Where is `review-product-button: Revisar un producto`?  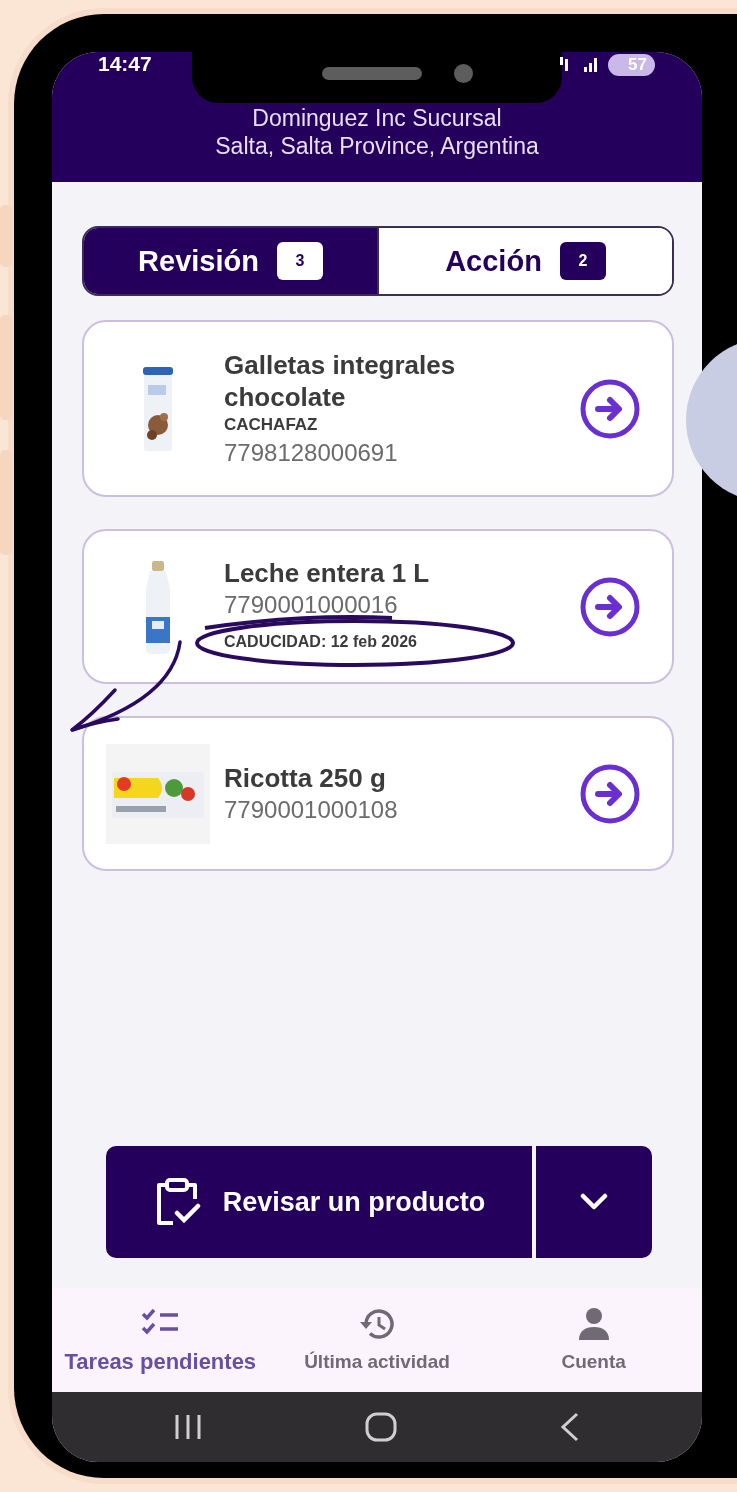
review-product-button: Revisar un producto is located at coordinates (319, 1202).